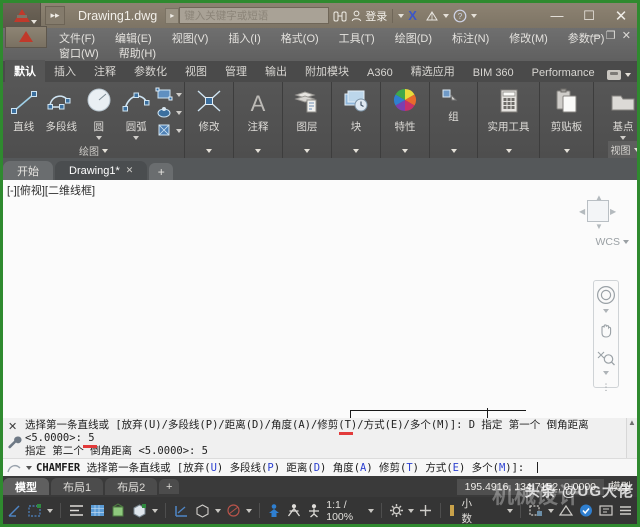  What do you see at coordinates (432, 16) in the screenshot?
I see `autodesk-icon` at bounding box center [432, 16].